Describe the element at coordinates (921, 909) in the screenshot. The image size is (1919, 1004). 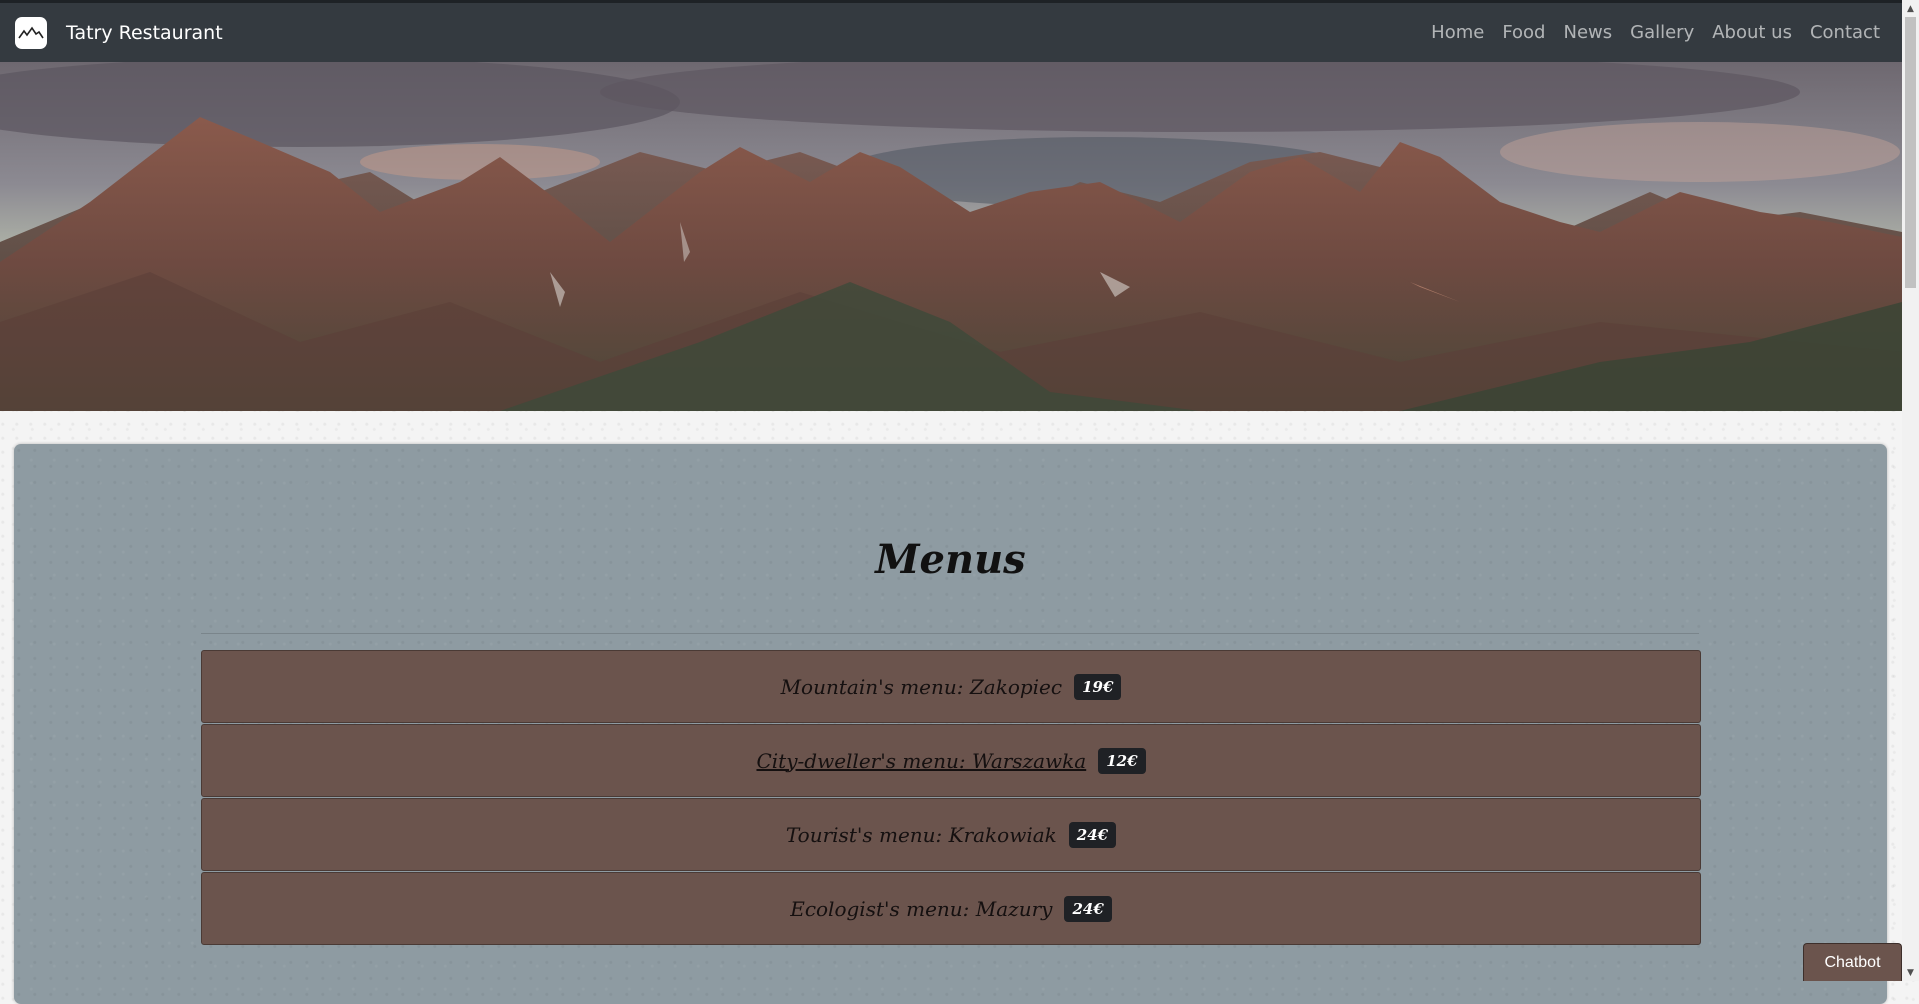
I see `menu-item-name: Ecologist's menu: Mazury` at that location.